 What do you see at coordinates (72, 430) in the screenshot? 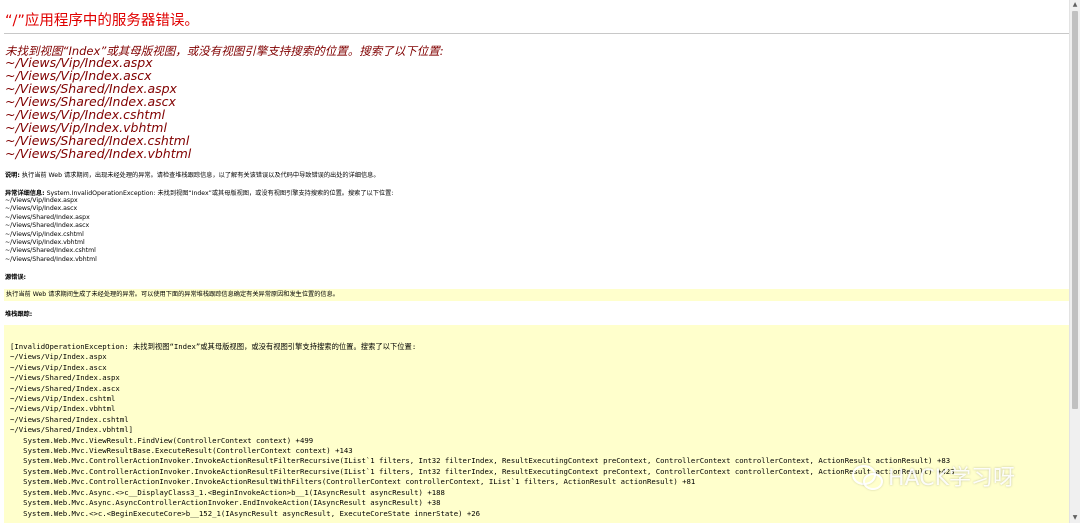
I see `stack-line: ~/Views/Shared/Index.vbhtml]` at bounding box center [72, 430].